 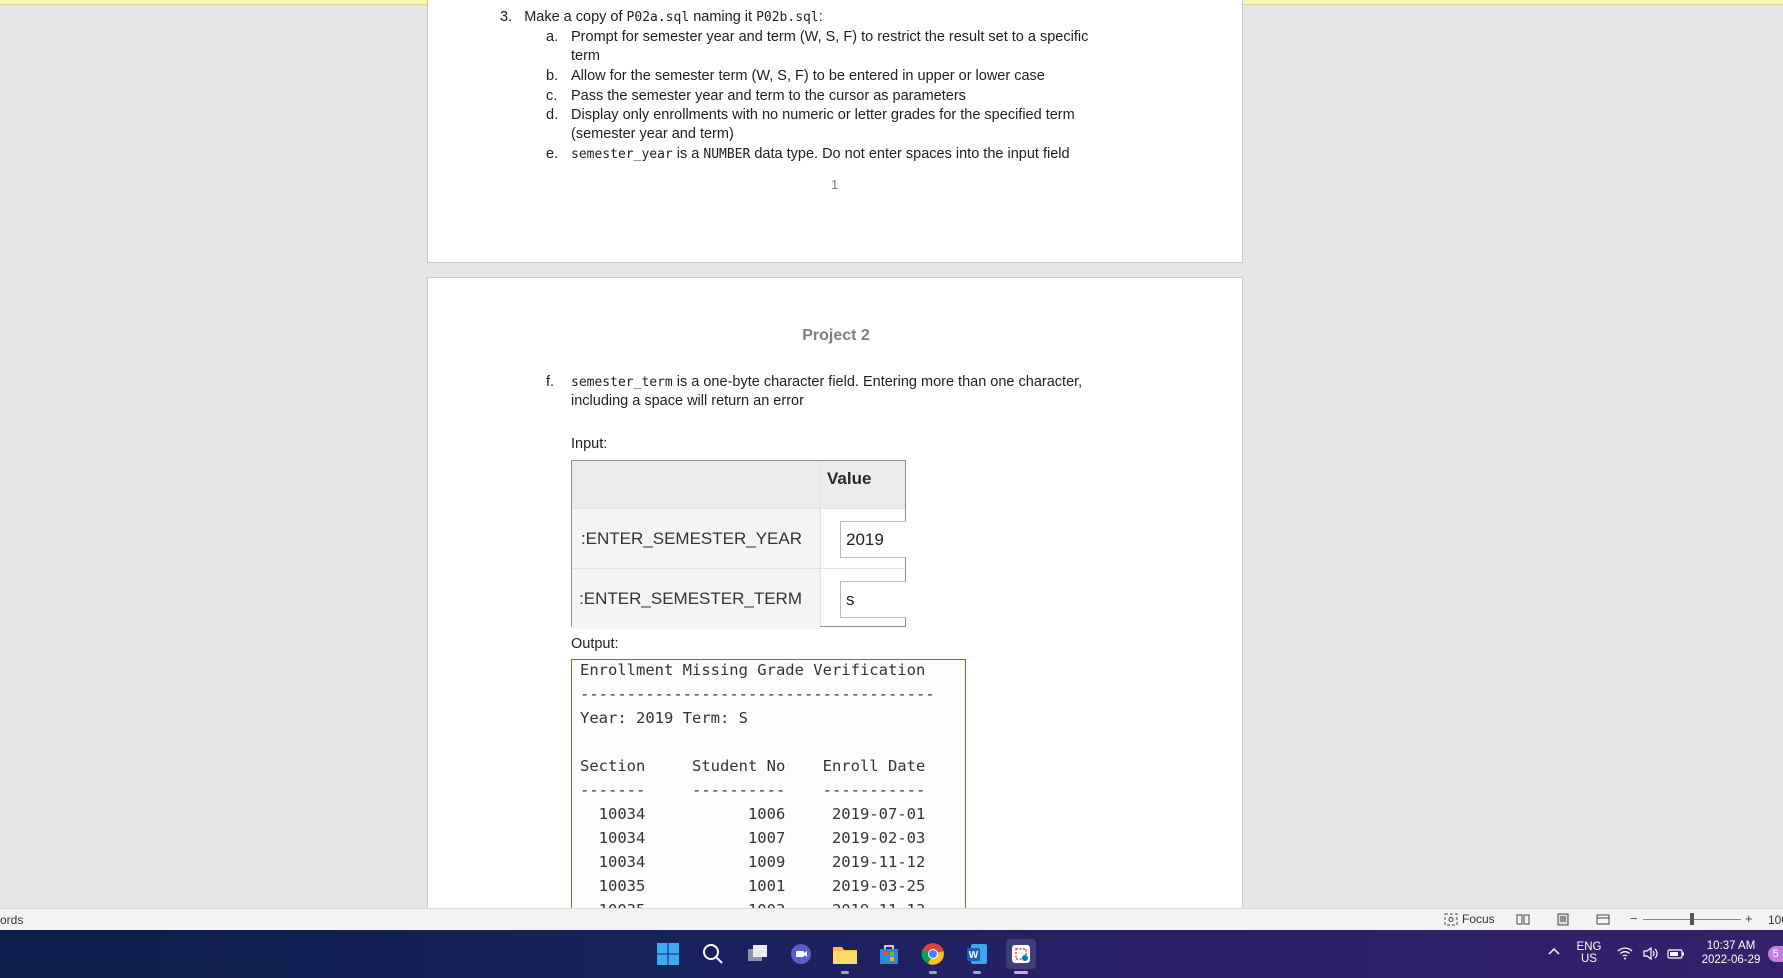 I want to click on zoom-slider-thumb, so click(x=1692, y=919).